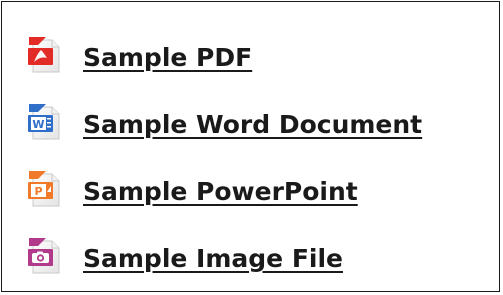 This screenshot has width=503, height=295. Describe the element at coordinates (38, 191) in the screenshot. I see `svg-text: P` at that location.